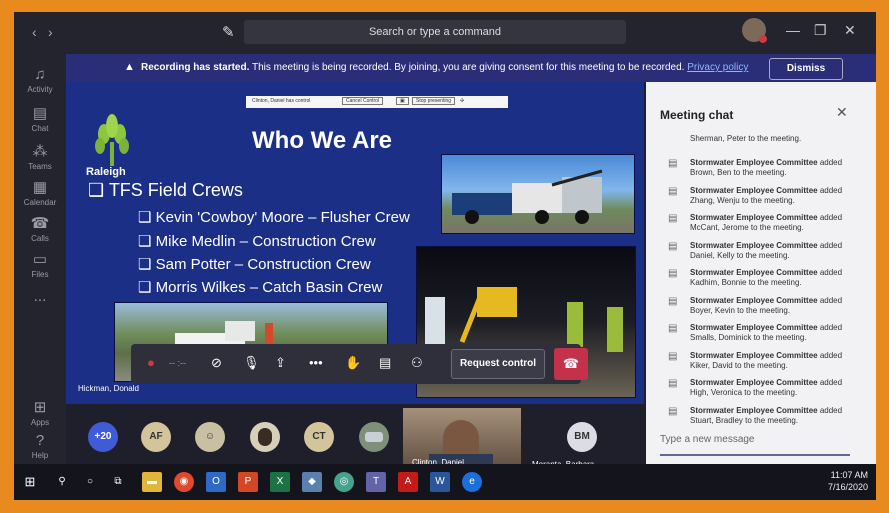 This screenshot has height=513, width=889. Describe the element at coordinates (820, 30) in the screenshot. I see `maximize-icon: ❐` at that location.